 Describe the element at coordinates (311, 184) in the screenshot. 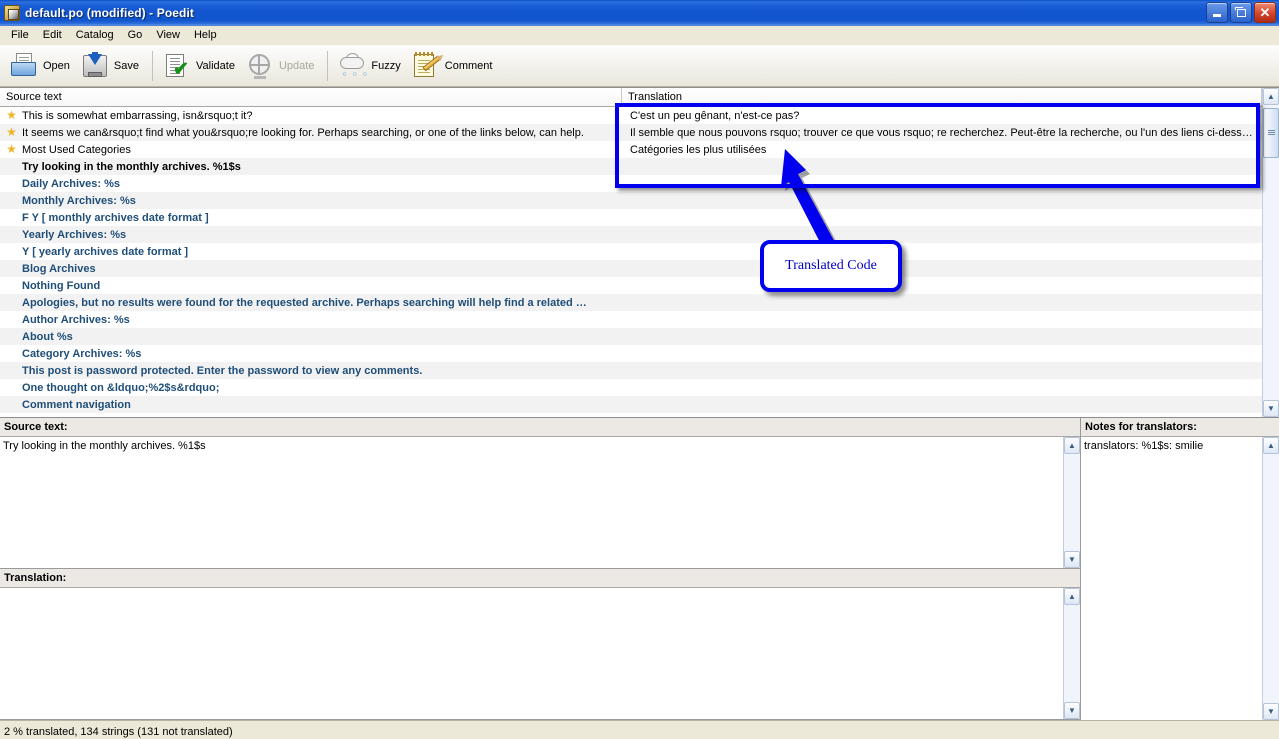

I see `cell-source: ★Daily Archives: %s` at that location.